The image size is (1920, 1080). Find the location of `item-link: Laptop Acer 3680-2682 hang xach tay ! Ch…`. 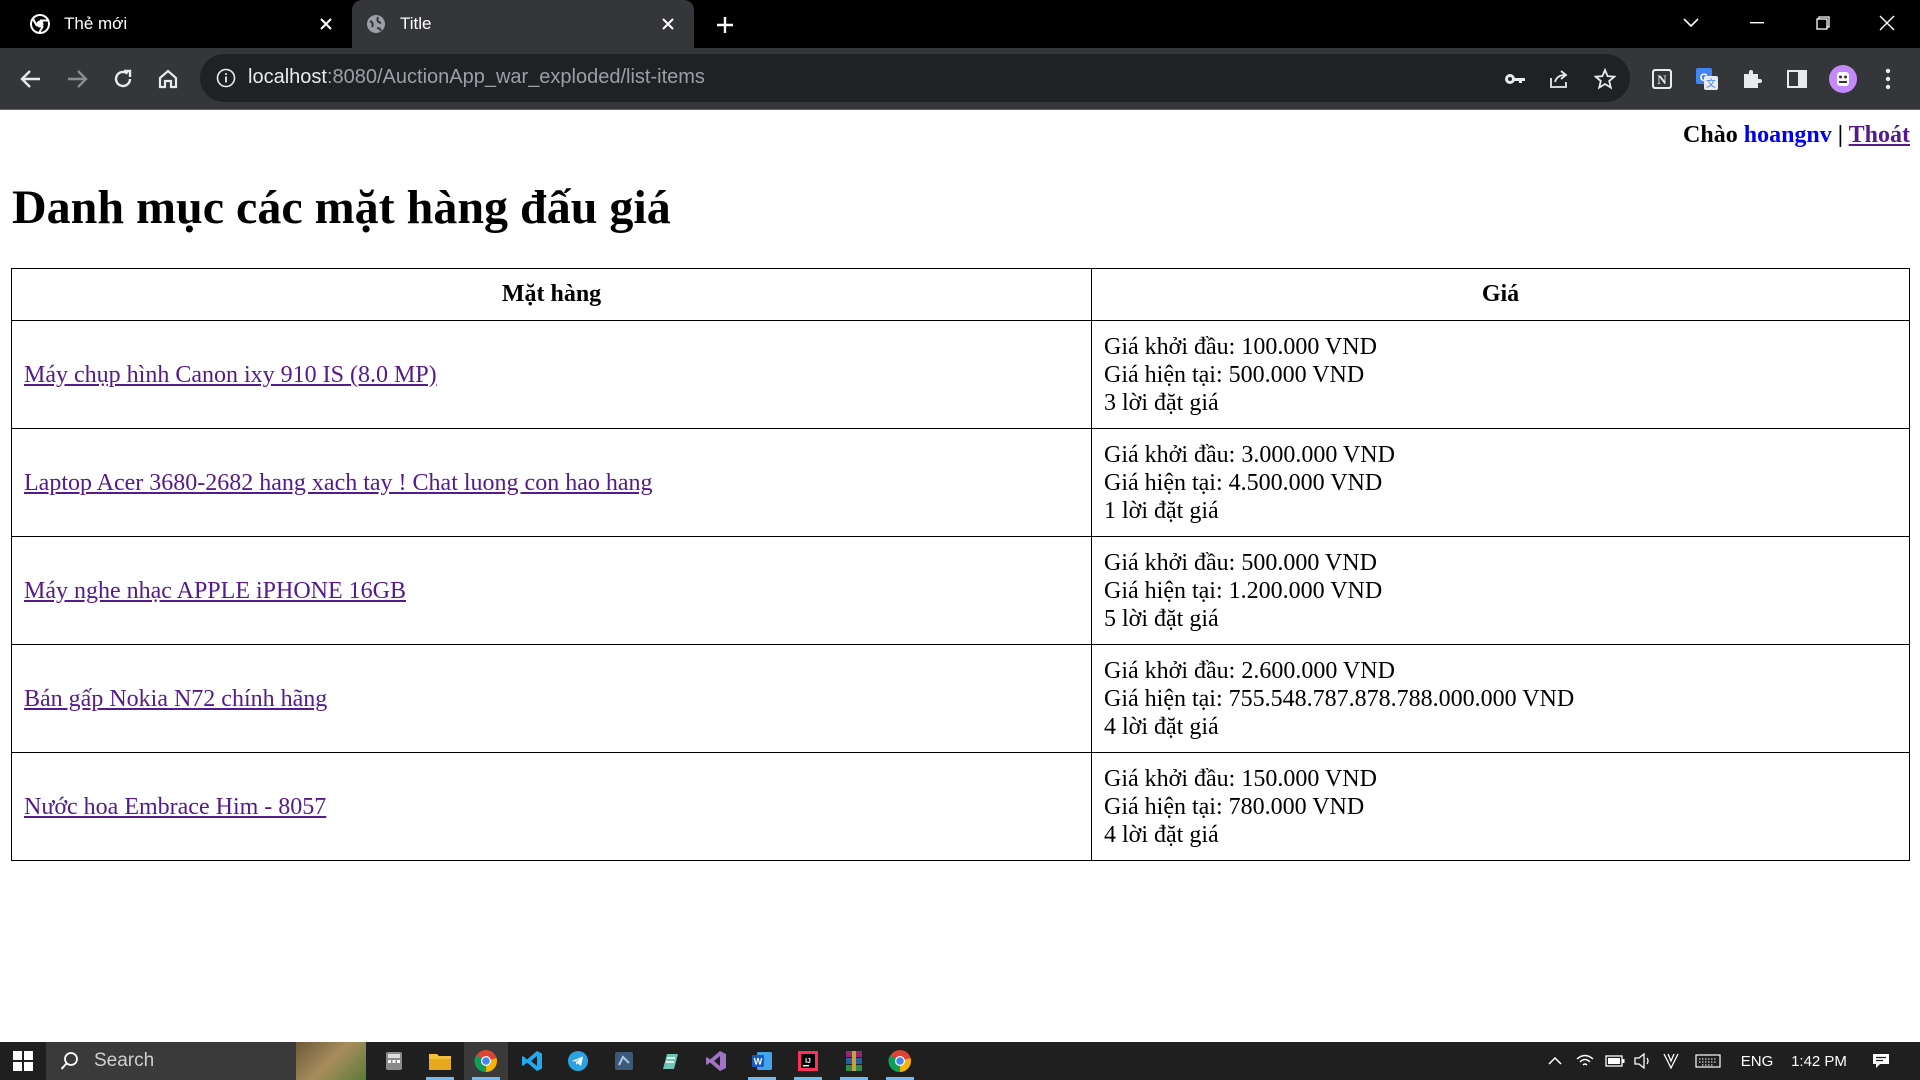

item-link: Laptop Acer 3680-2682 hang xach tay ! Ch… is located at coordinates (338, 483).